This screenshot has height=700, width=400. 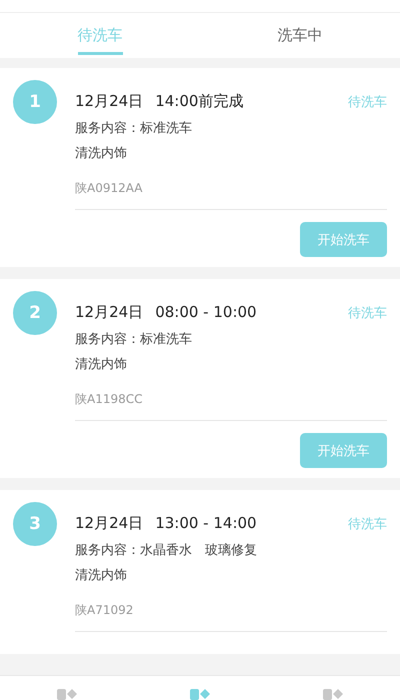 I want to click on license-plate: 陕A71092, so click(x=231, y=617).